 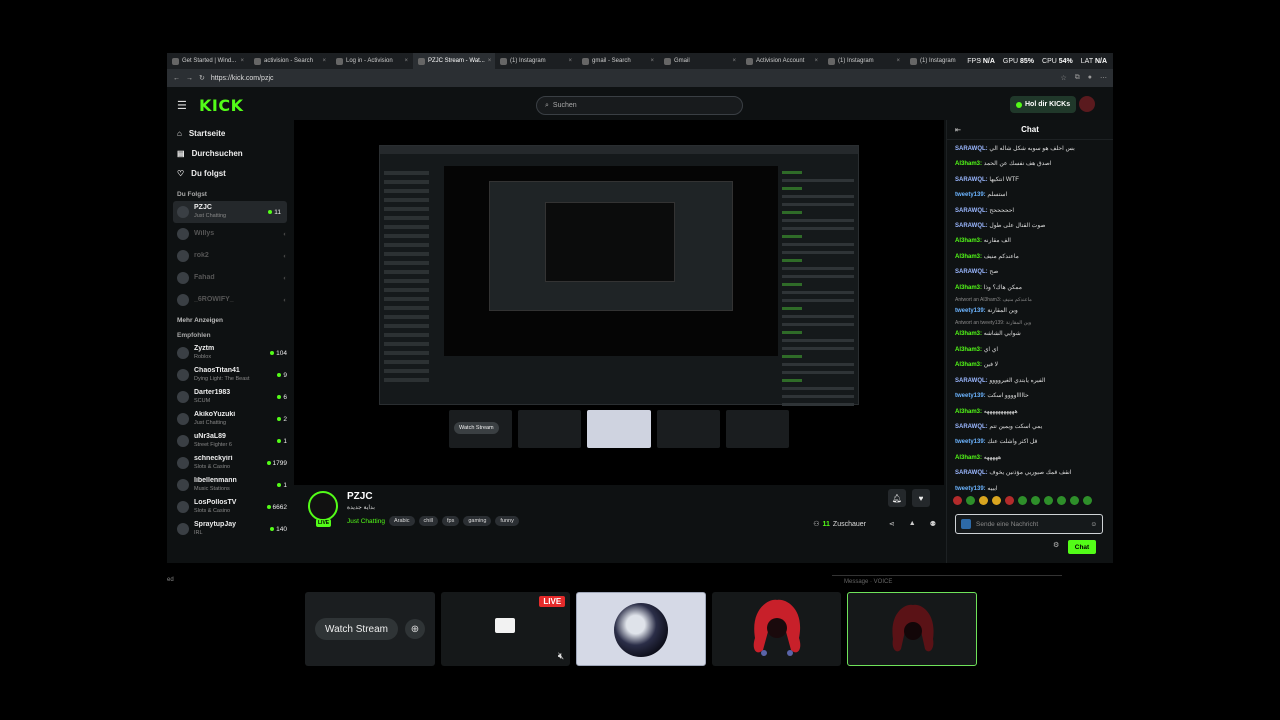 What do you see at coordinates (230, 353) in the screenshot?
I see `sidebar-channel: Zyztm Roblox 104` at bounding box center [230, 353].